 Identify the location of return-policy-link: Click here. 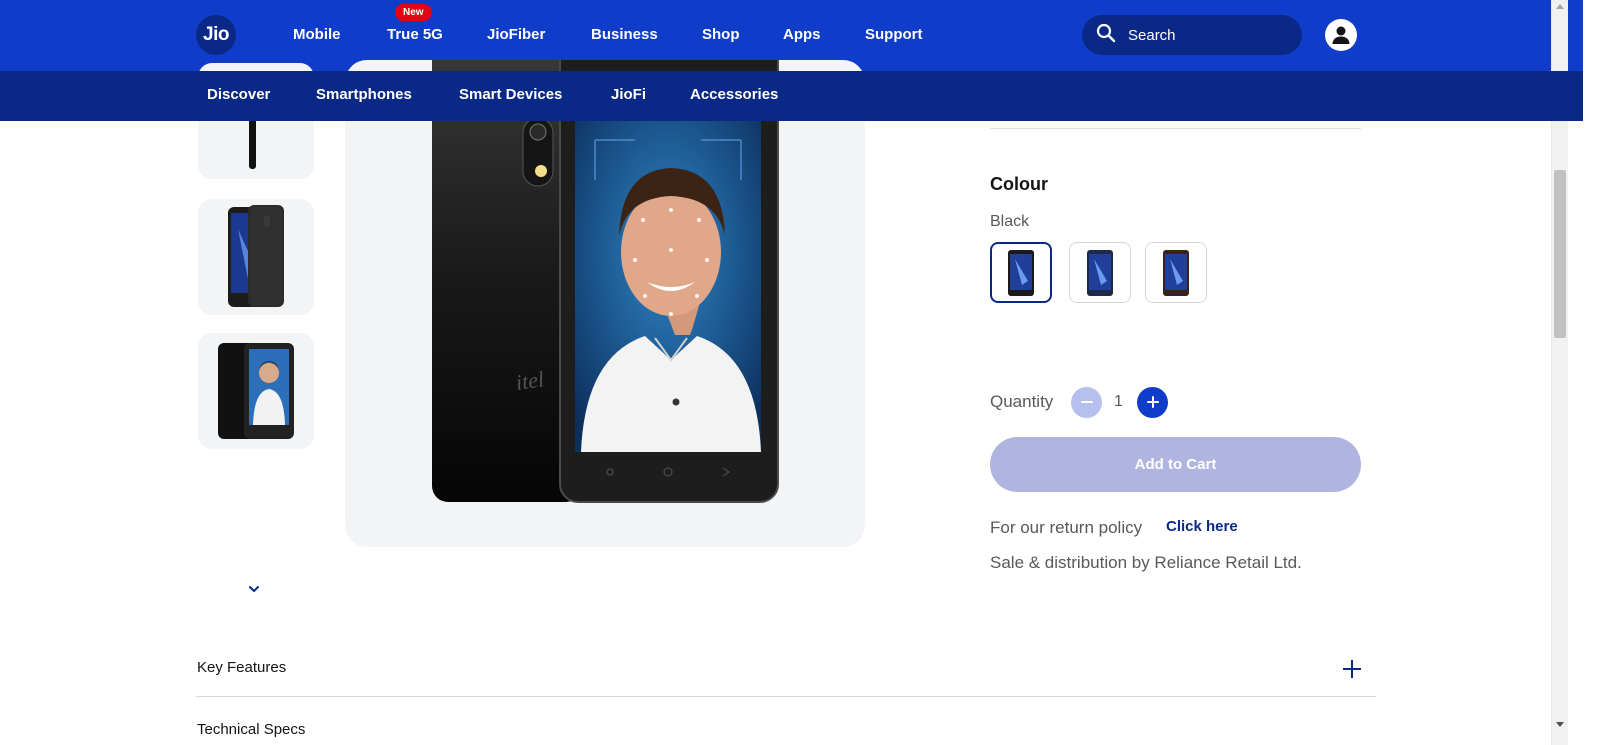
(1202, 526).